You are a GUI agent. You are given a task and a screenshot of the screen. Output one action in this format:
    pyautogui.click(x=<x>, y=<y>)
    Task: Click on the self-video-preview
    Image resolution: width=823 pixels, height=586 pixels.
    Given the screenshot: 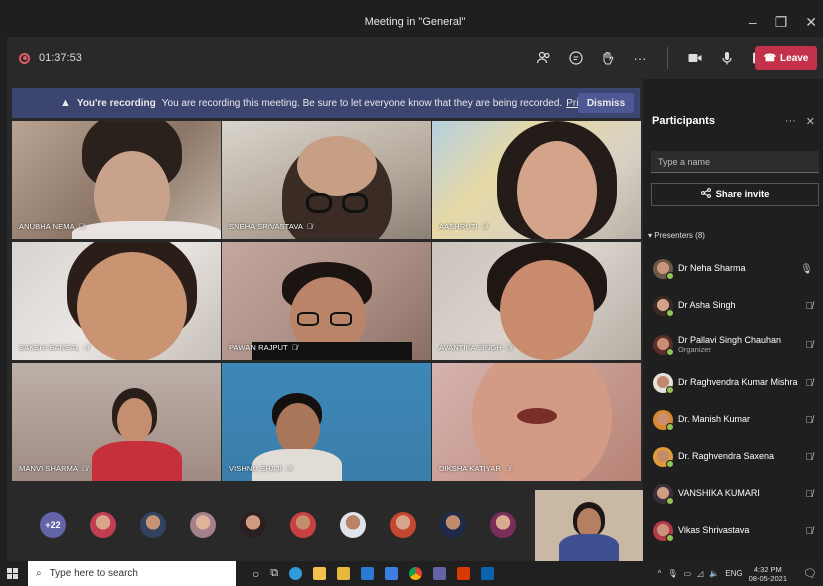 What is the action you would take?
    pyautogui.click(x=589, y=526)
    